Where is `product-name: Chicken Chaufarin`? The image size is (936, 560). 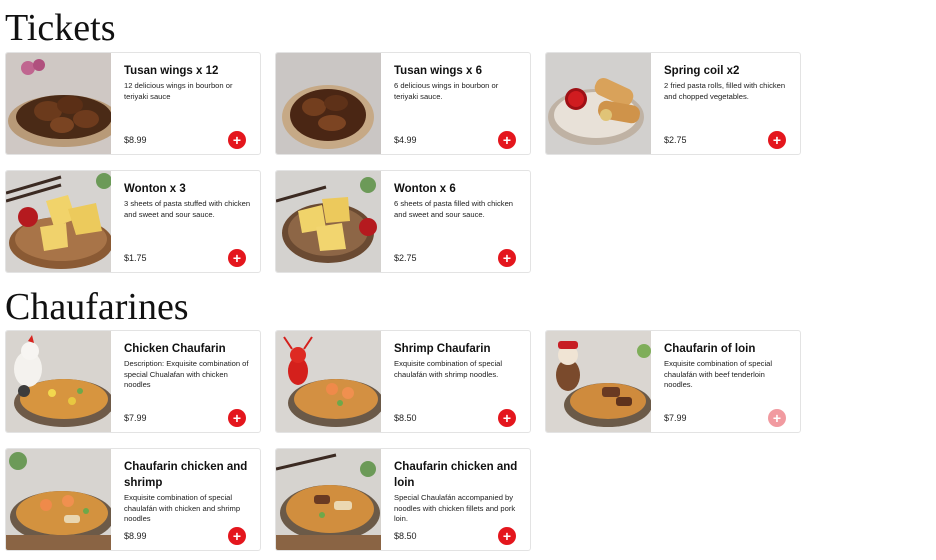
product-name: Chicken Chaufarin is located at coordinates (175, 349).